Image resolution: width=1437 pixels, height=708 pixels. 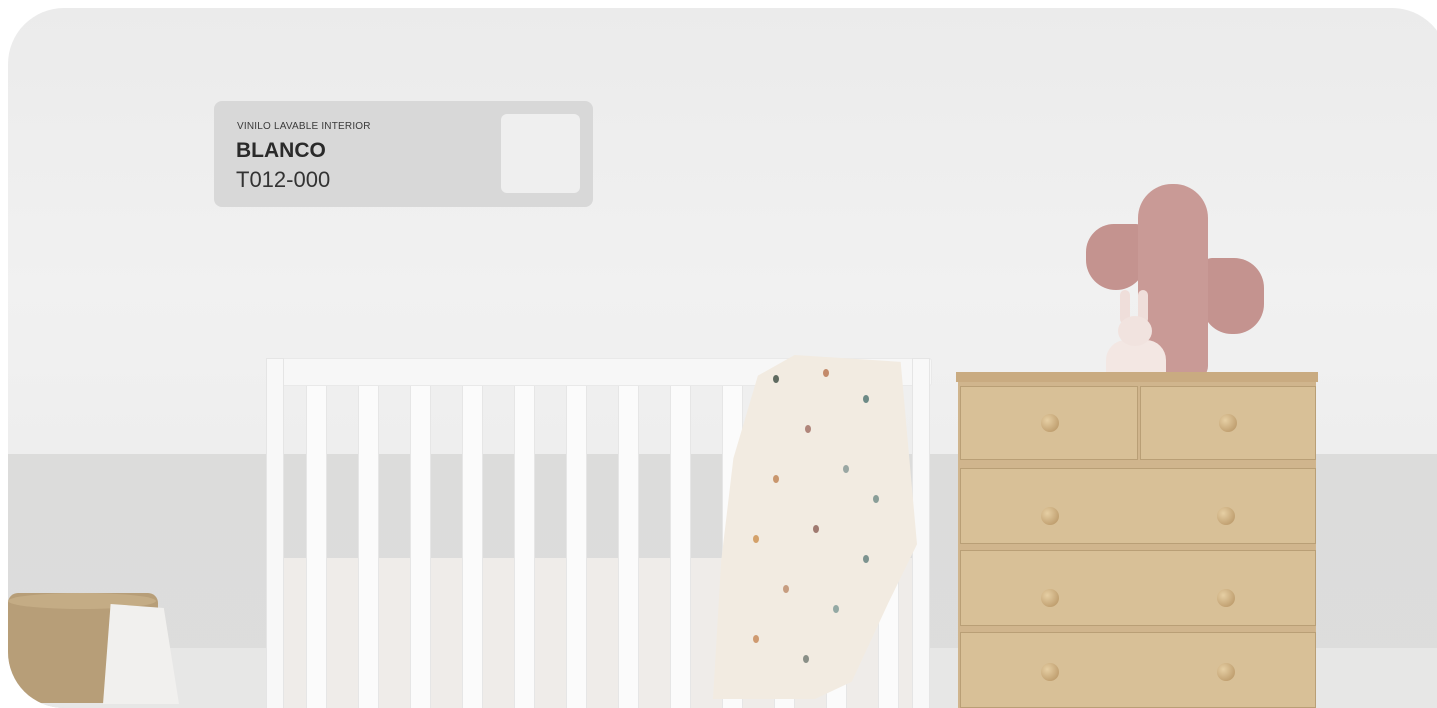 What do you see at coordinates (1135, 331) in the screenshot?
I see `bunny-head` at bounding box center [1135, 331].